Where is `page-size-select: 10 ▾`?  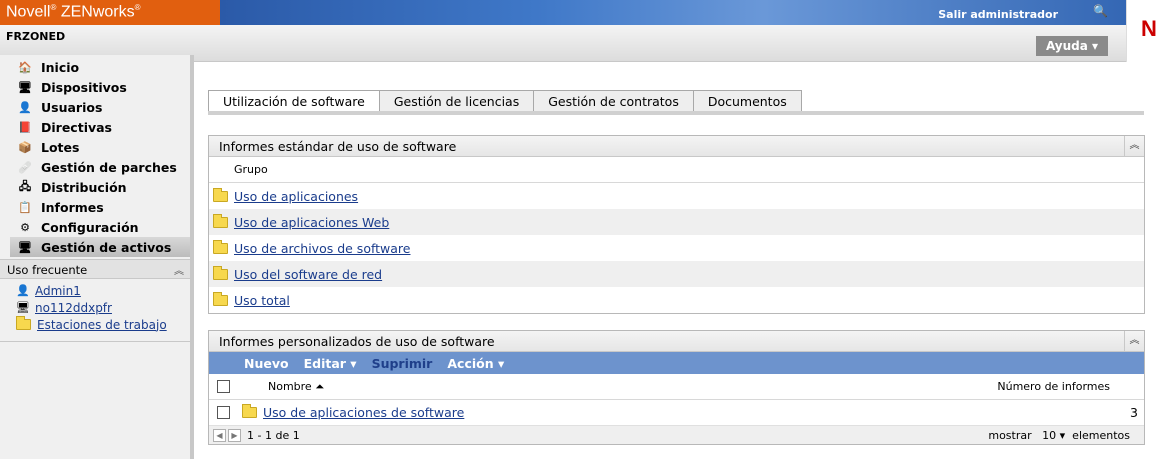 page-size-select: 10 ▾ is located at coordinates (1053, 435).